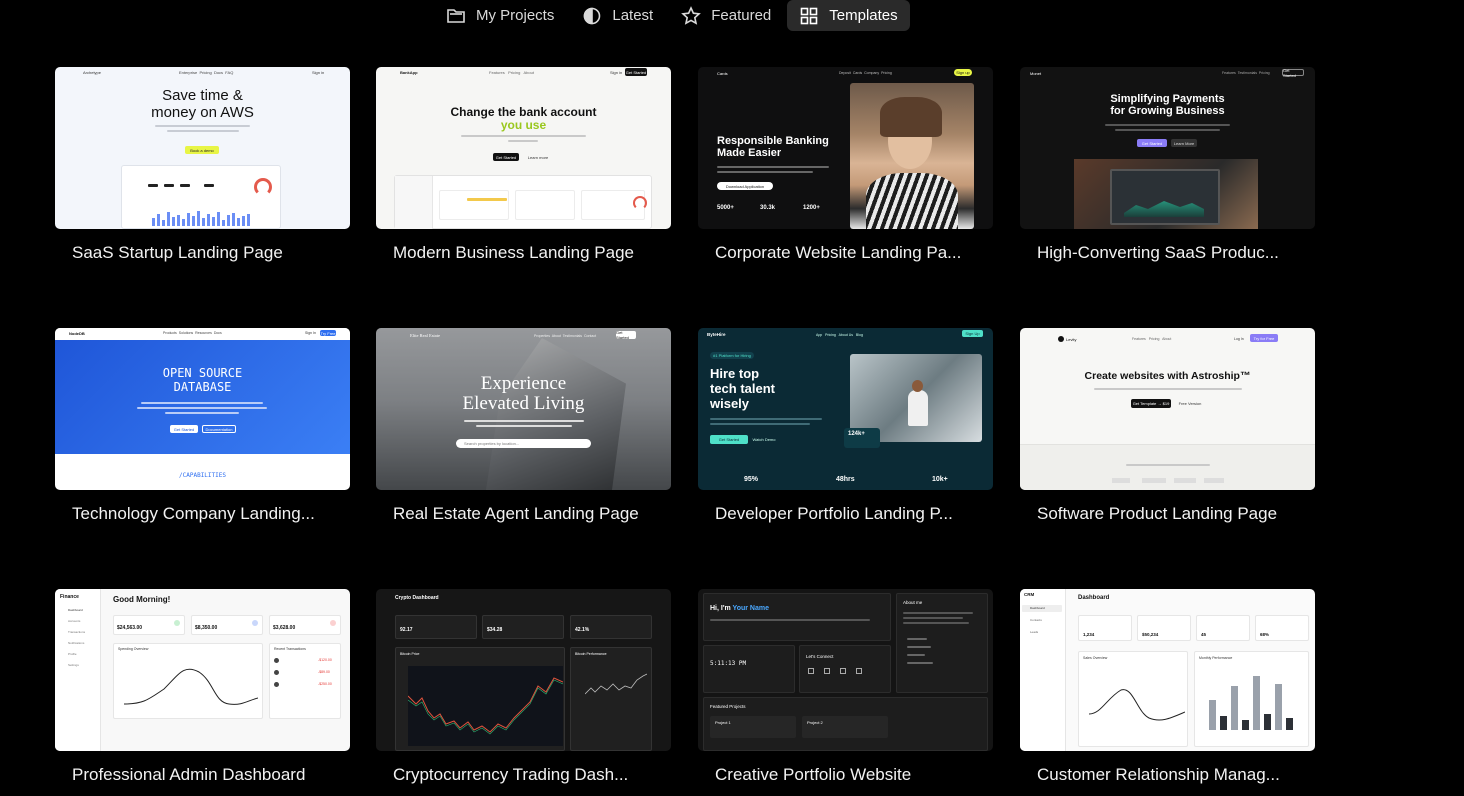 Image resolution: width=1464 pixels, height=796 pixels. Describe the element at coordinates (963, 72) in the screenshot. I see `thumb-cta: Sign up` at that location.